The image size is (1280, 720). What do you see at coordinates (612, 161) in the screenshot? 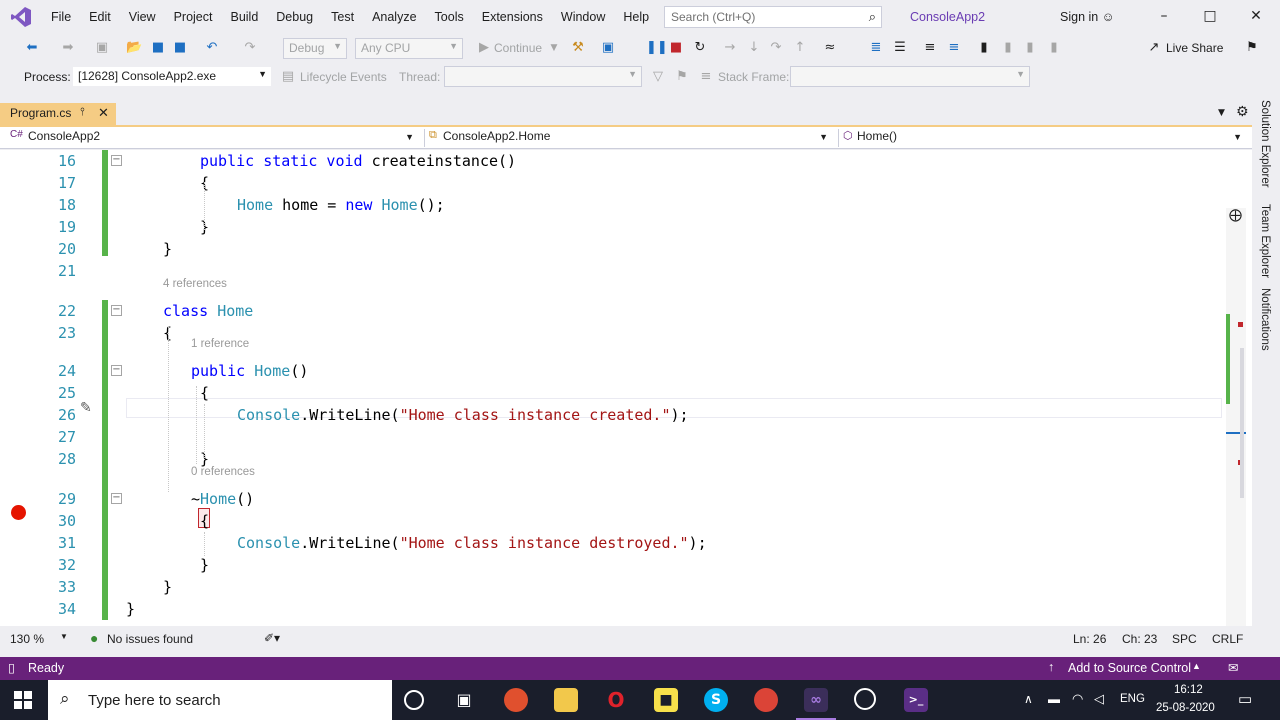
I see `code-line: 16 public static void createinstance()` at bounding box center [612, 161].